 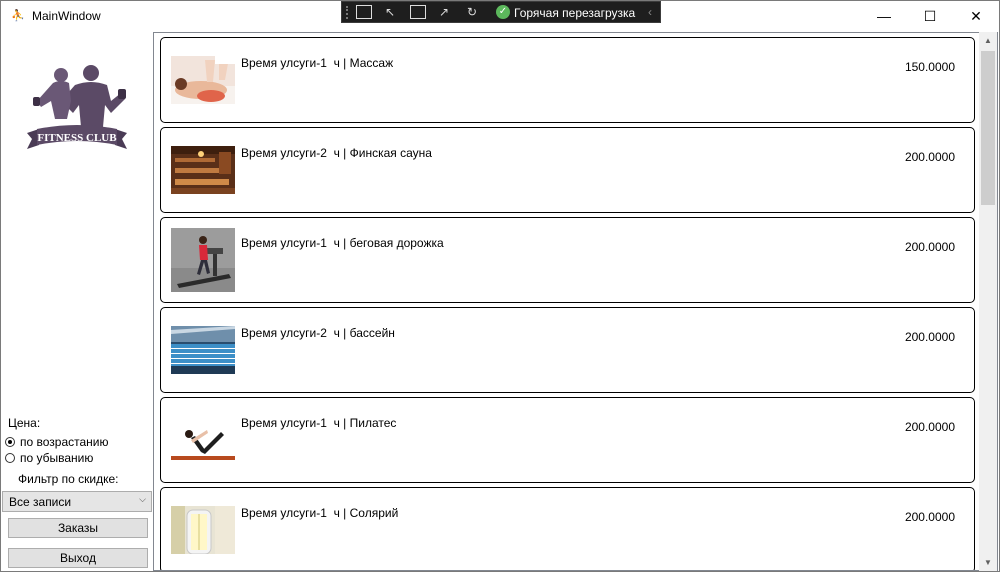 I want to click on solarium-photo, so click(x=203, y=530).